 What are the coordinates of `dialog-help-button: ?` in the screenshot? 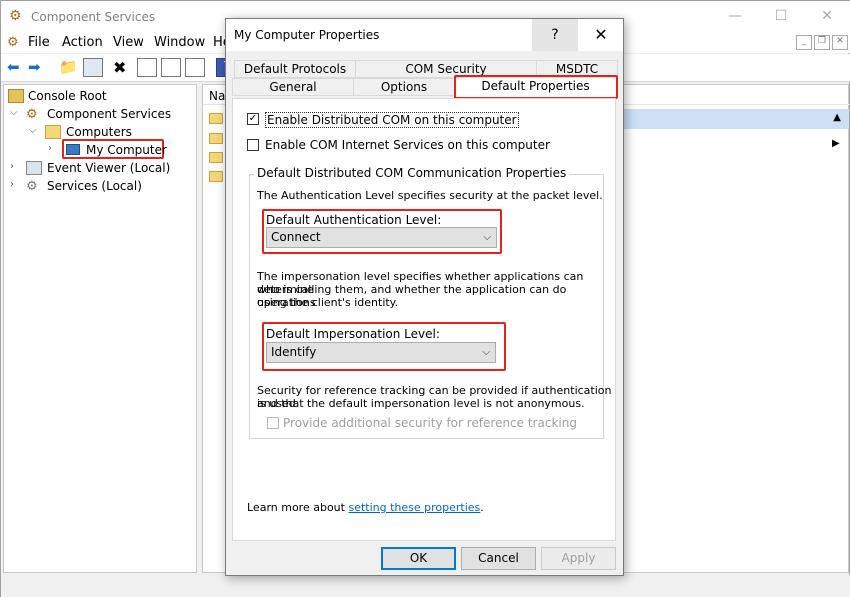 It's located at (555, 35).